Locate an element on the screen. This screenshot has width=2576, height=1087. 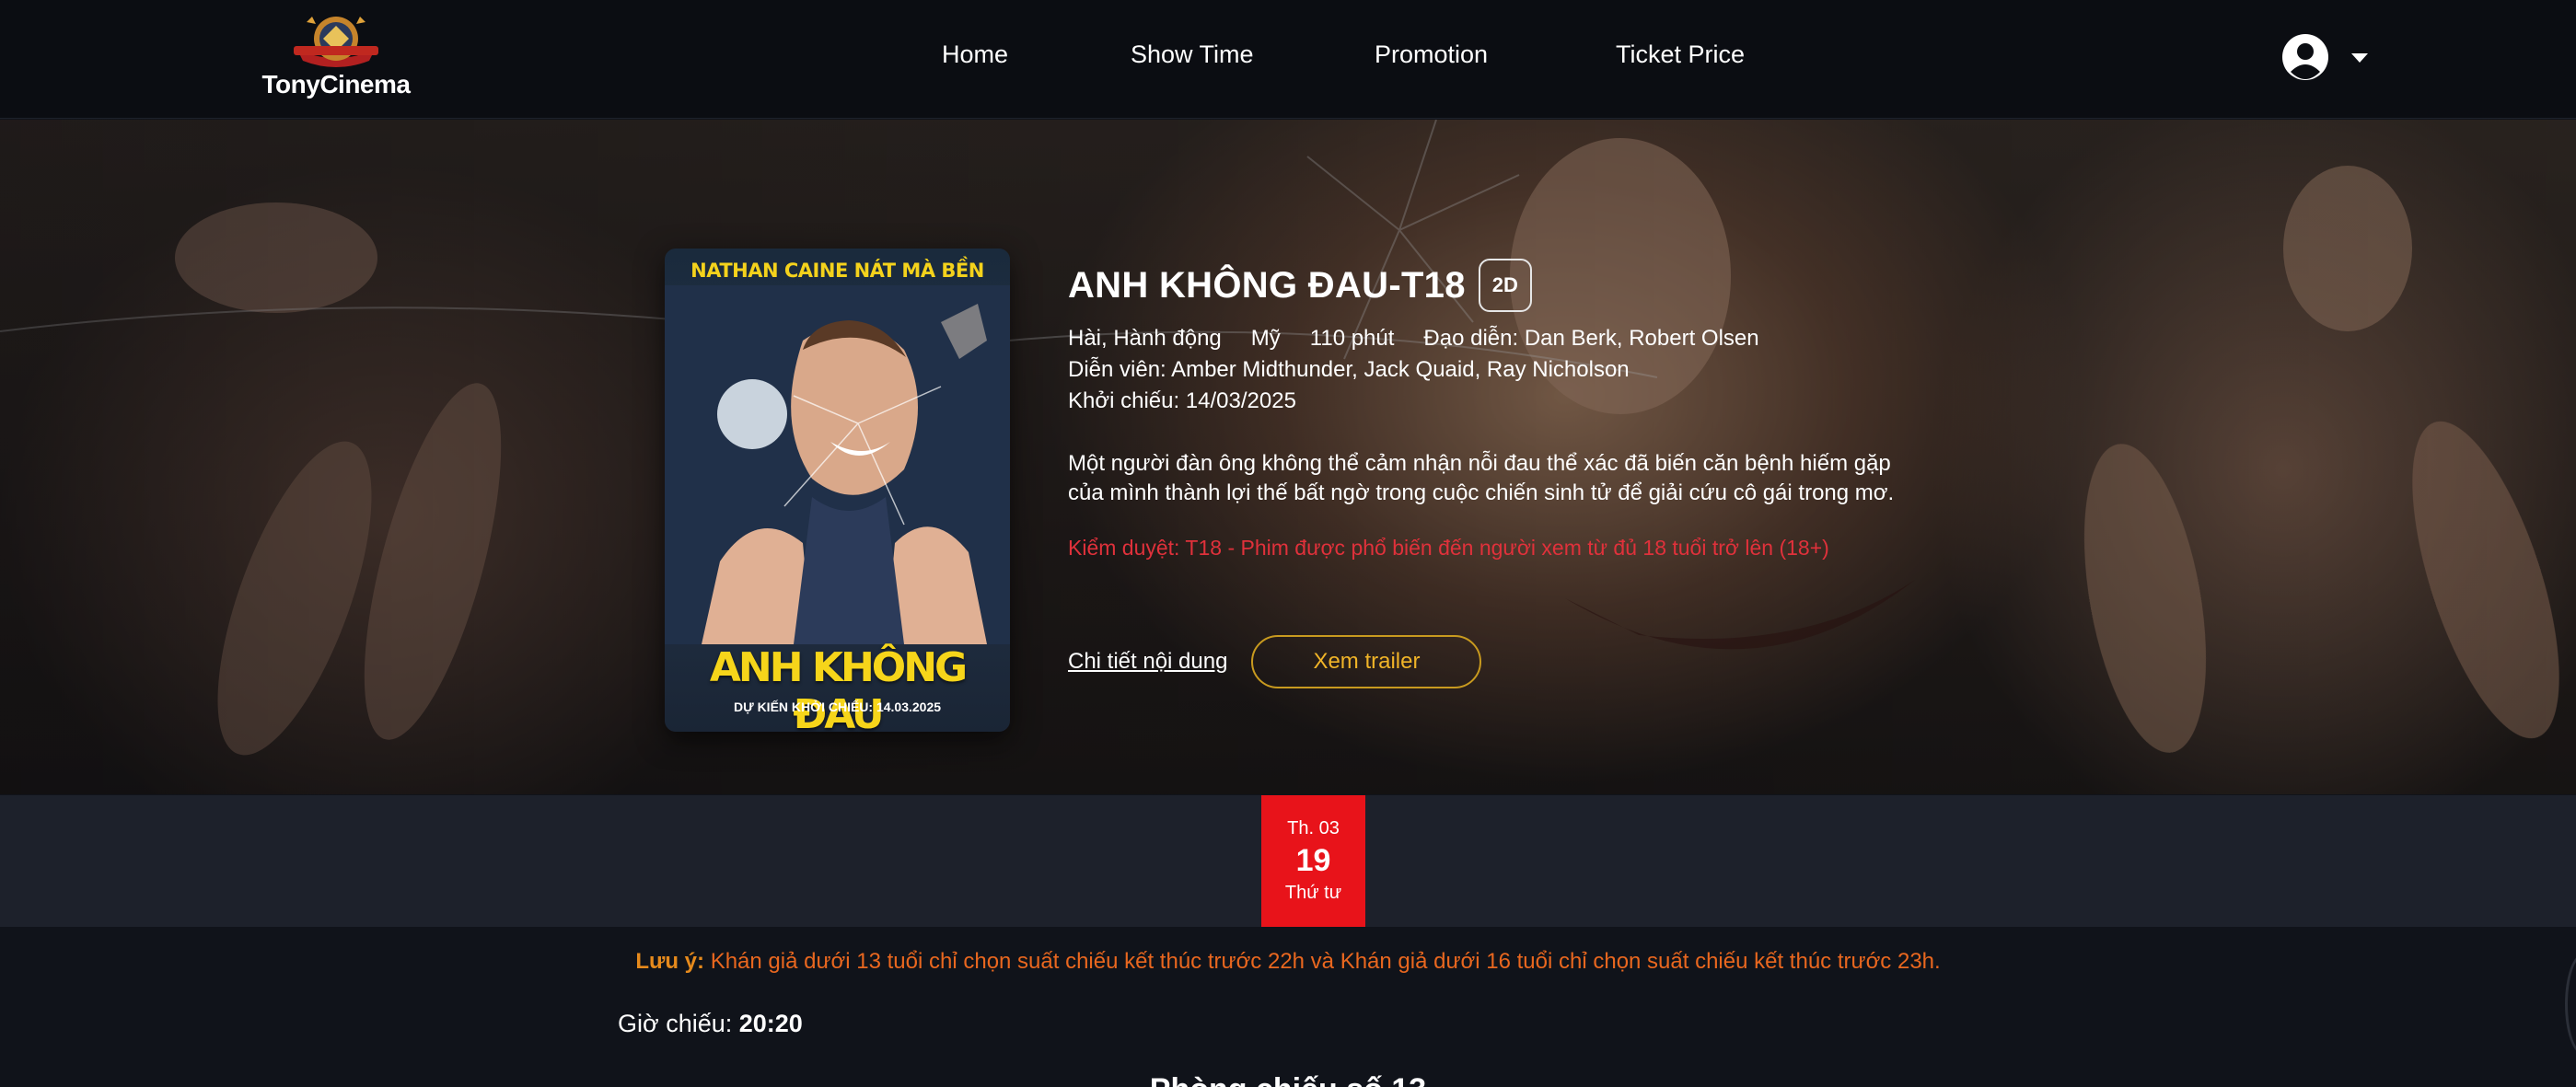
movie-country: Mỹ is located at coordinates (1265, 339).